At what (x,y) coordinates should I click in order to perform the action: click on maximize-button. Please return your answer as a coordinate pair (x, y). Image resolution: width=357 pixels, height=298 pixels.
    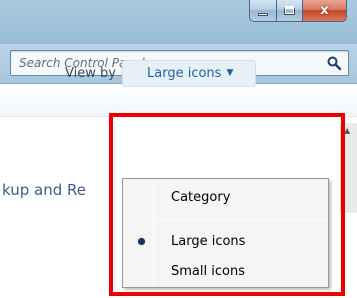
    Looking at the image, I should click on (290, 11).